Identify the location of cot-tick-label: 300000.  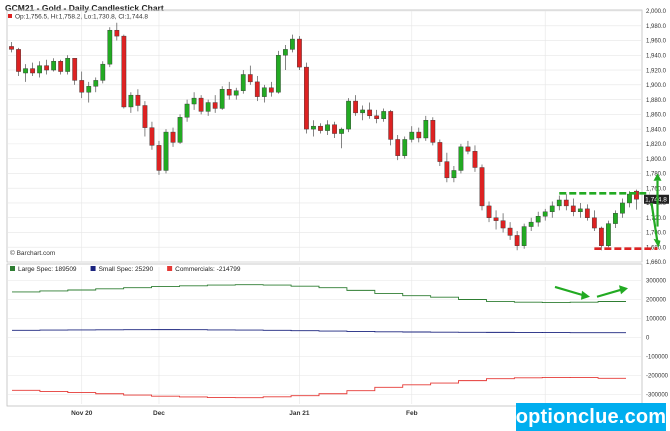
(656, 282).